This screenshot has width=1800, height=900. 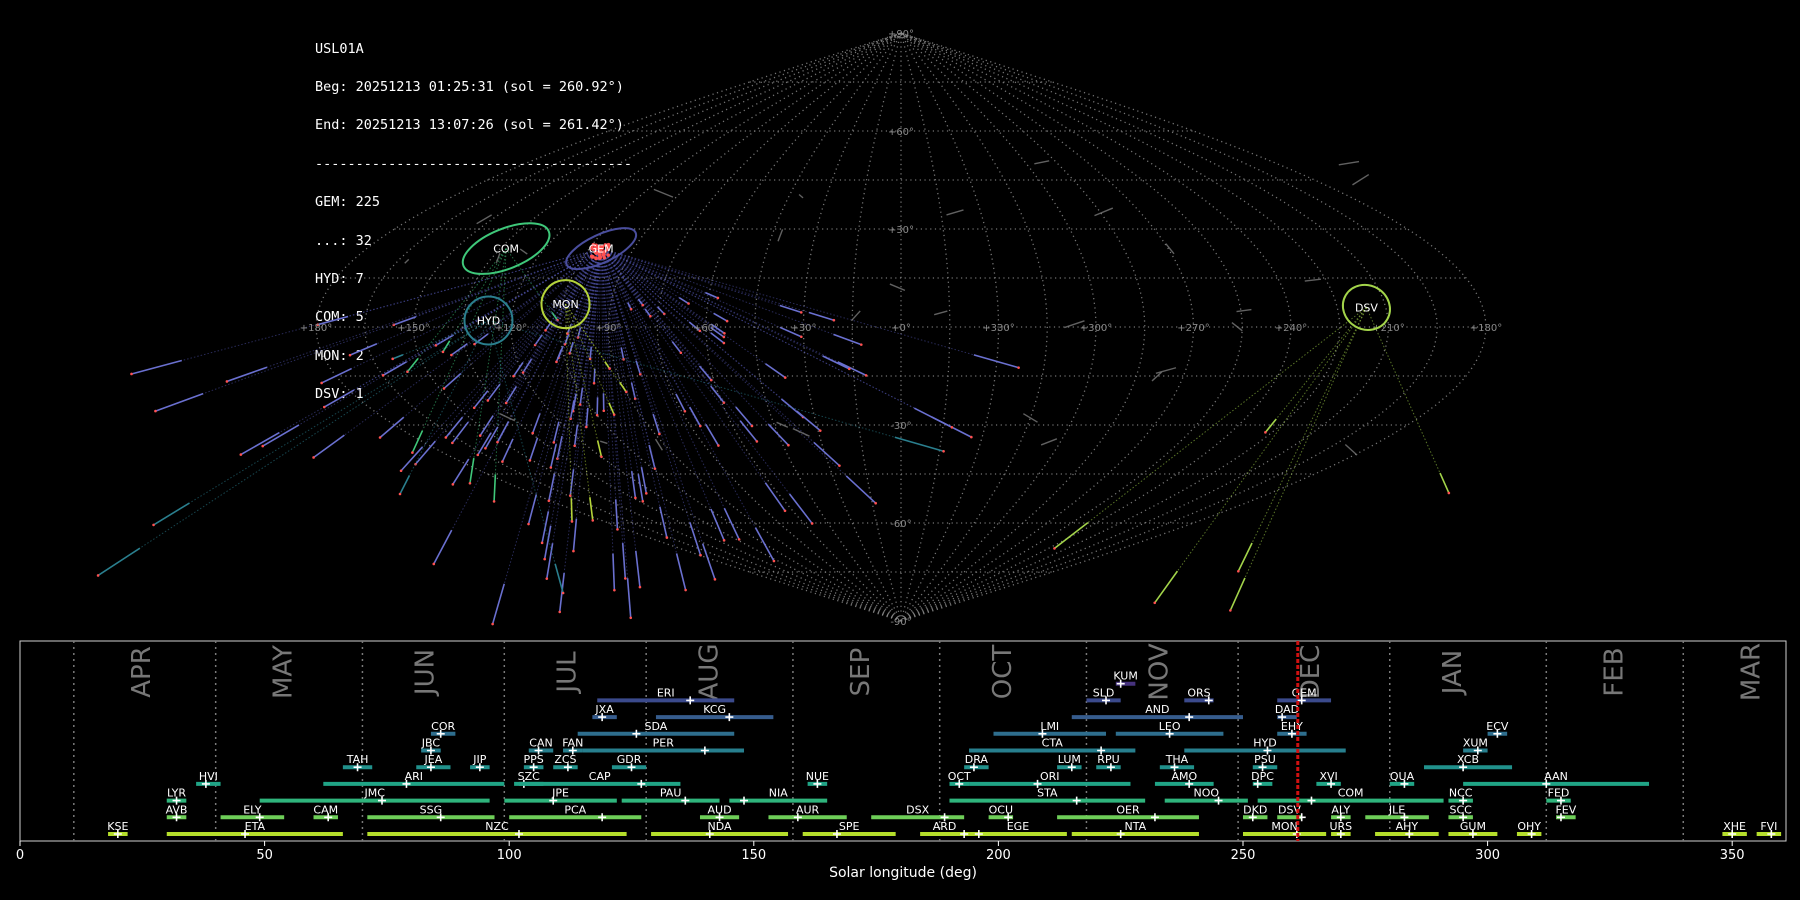 What do you see at coordinates (753, 855) in the screenshot?
I see `x-tick-label: 150` at bounding box center [753, 855].